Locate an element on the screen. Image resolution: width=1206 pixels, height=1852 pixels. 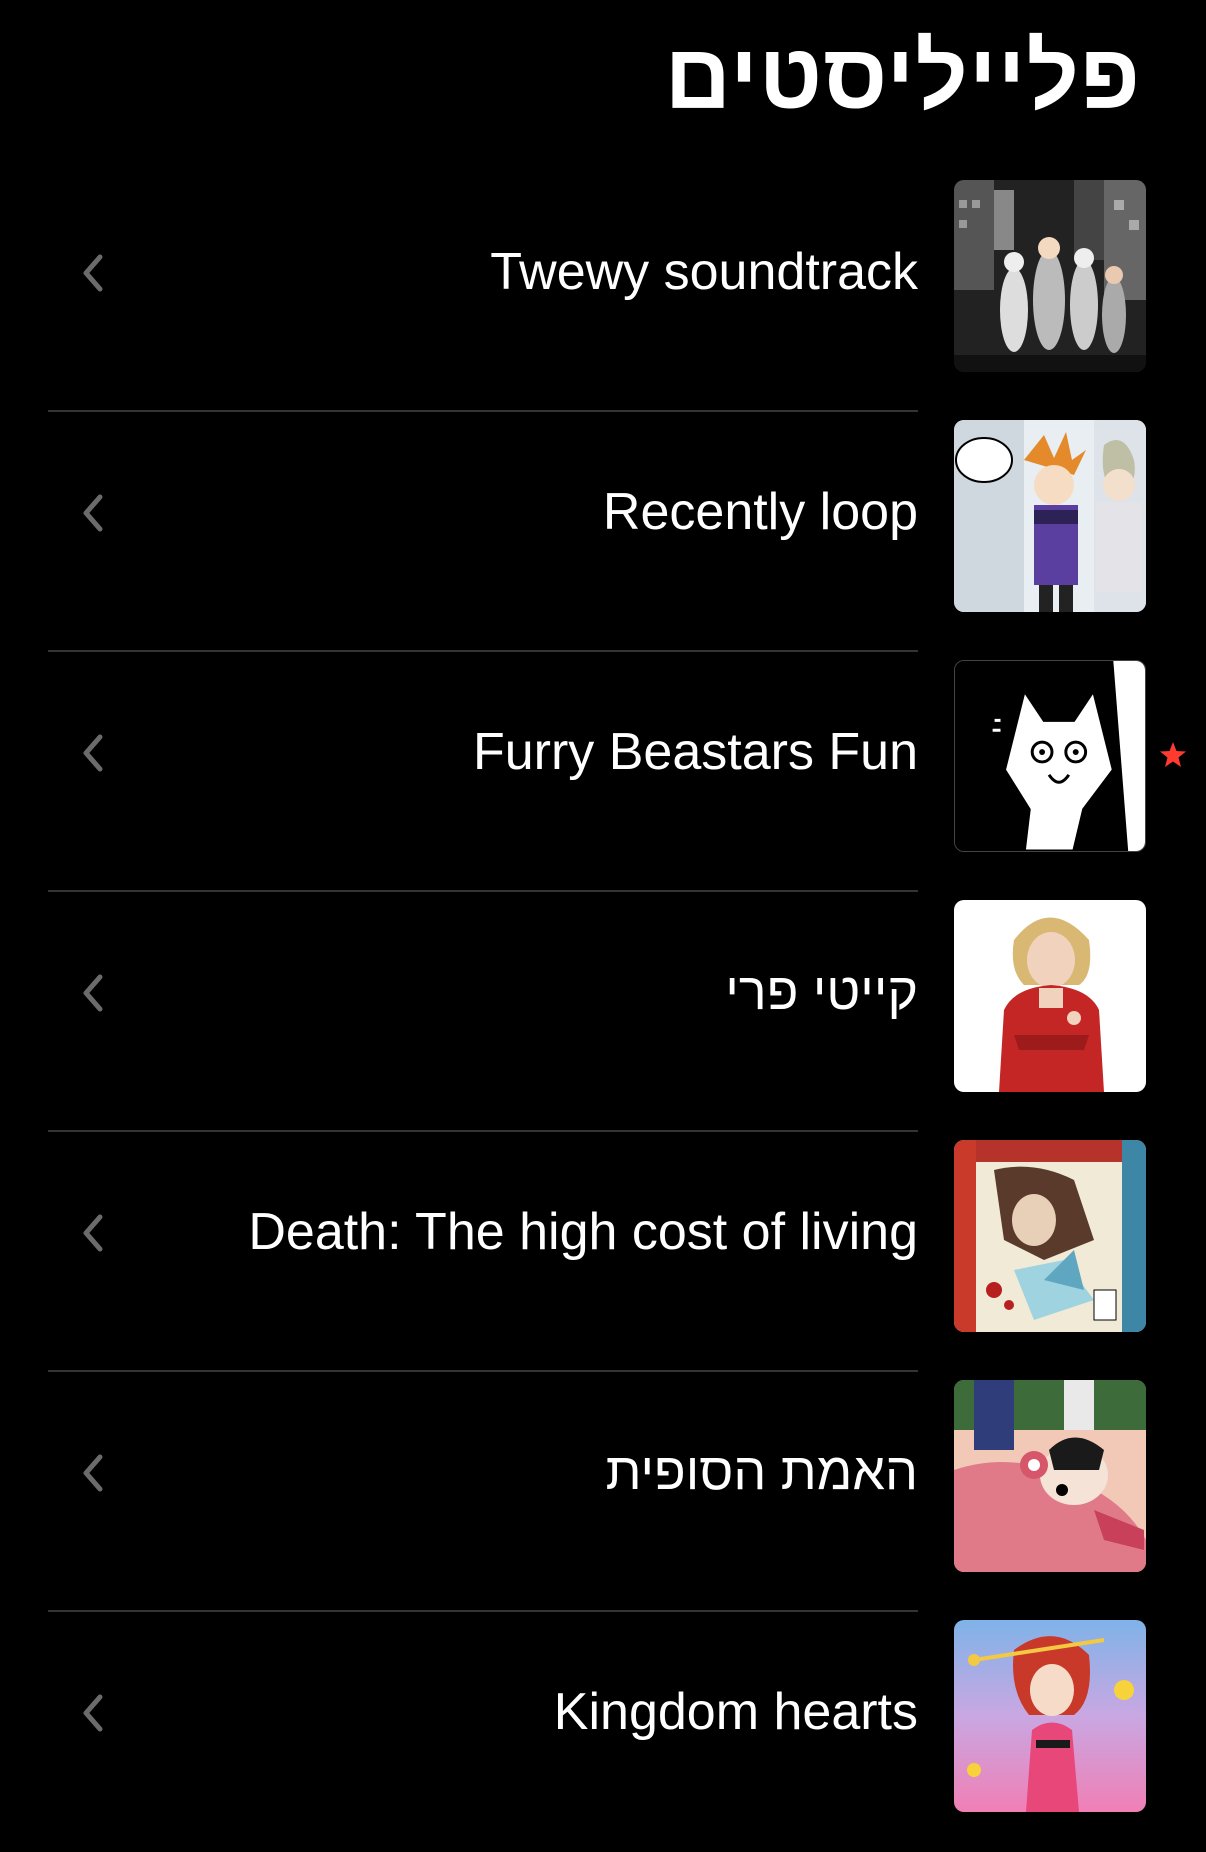
playlist-title: Twewy soundtrack is located at coordinates (704, 272).